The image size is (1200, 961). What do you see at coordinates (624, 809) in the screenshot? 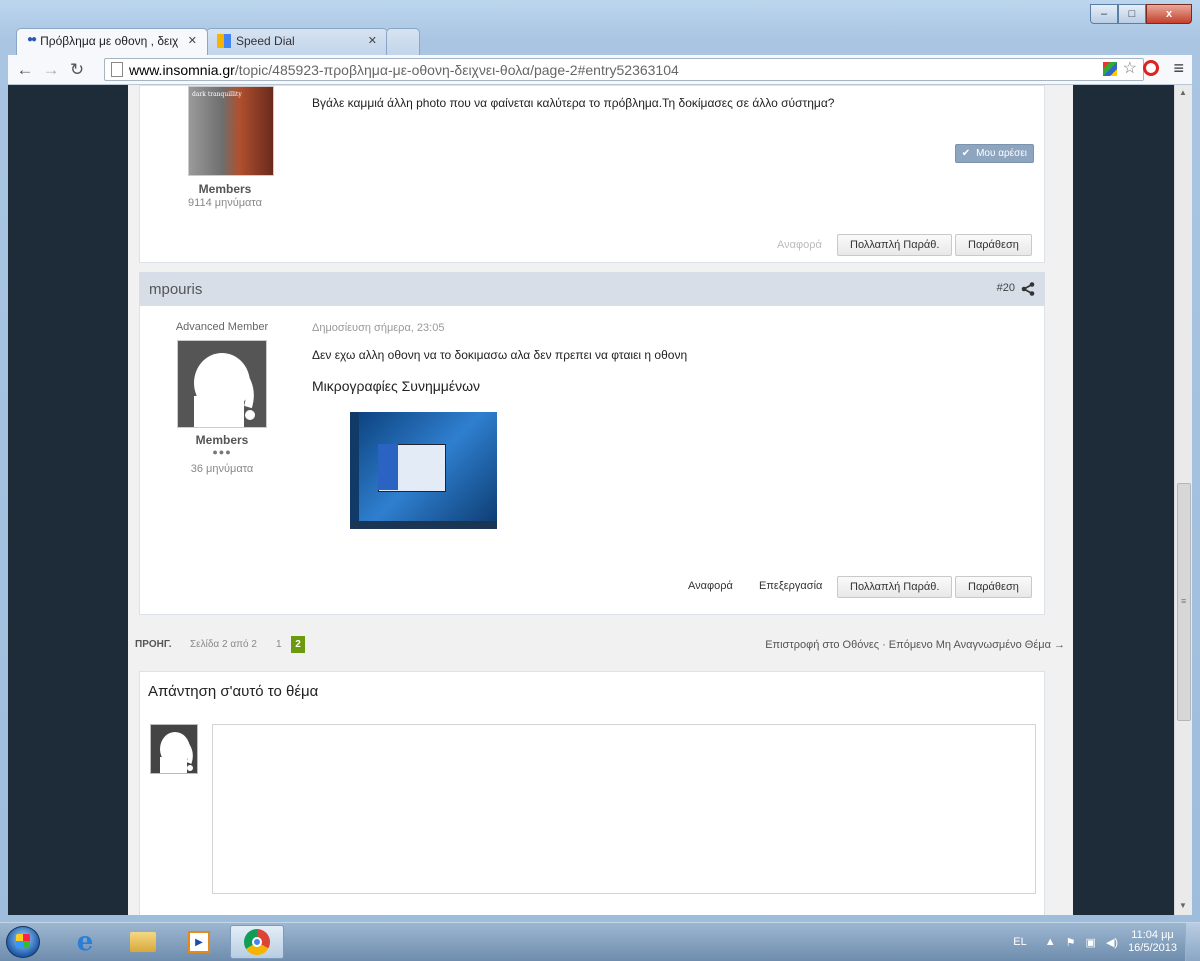
I see `reply-editor` at bounding box center [624, 809].